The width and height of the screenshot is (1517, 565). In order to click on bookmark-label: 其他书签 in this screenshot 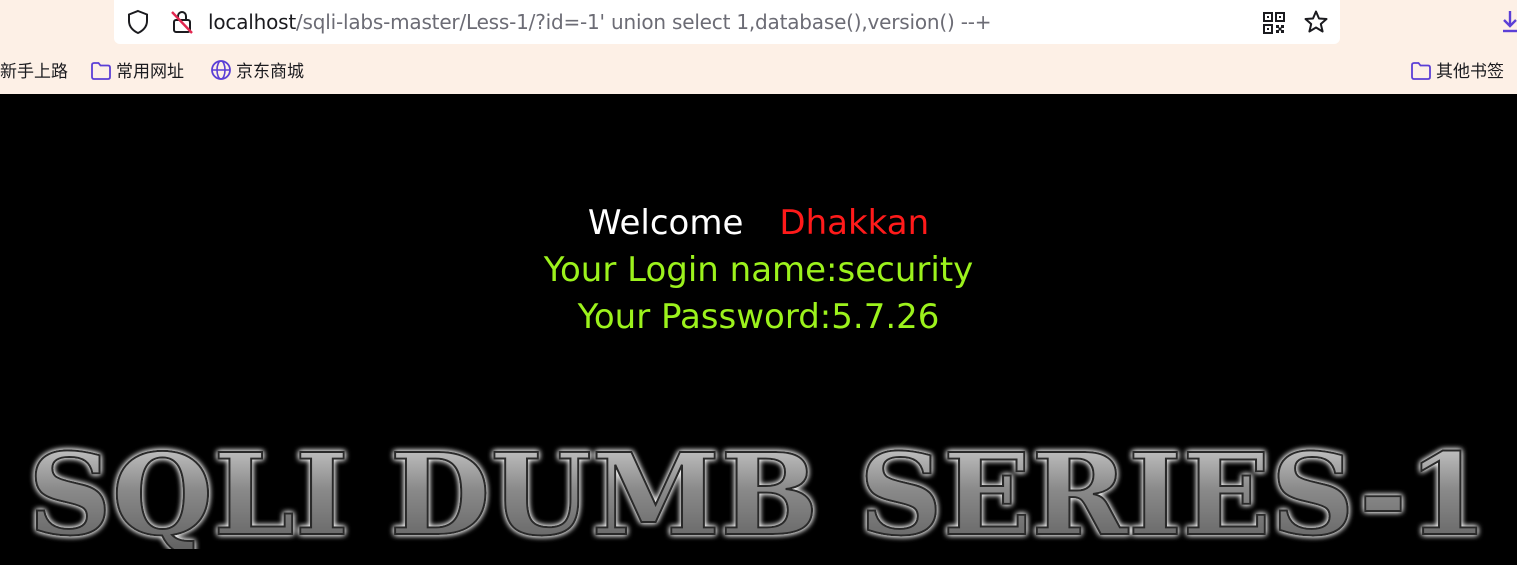, I will do `click(1470, 72)`.